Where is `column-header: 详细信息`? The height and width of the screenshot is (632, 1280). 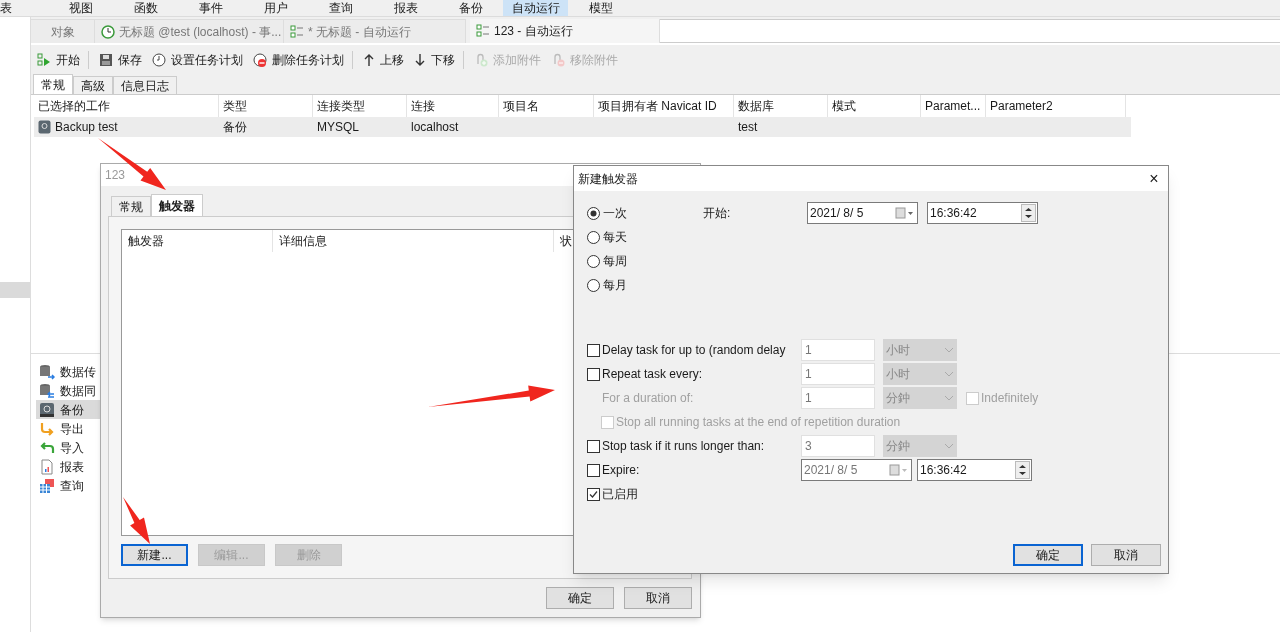
column-header: 详细信息 is located at coordinates (413, 241).